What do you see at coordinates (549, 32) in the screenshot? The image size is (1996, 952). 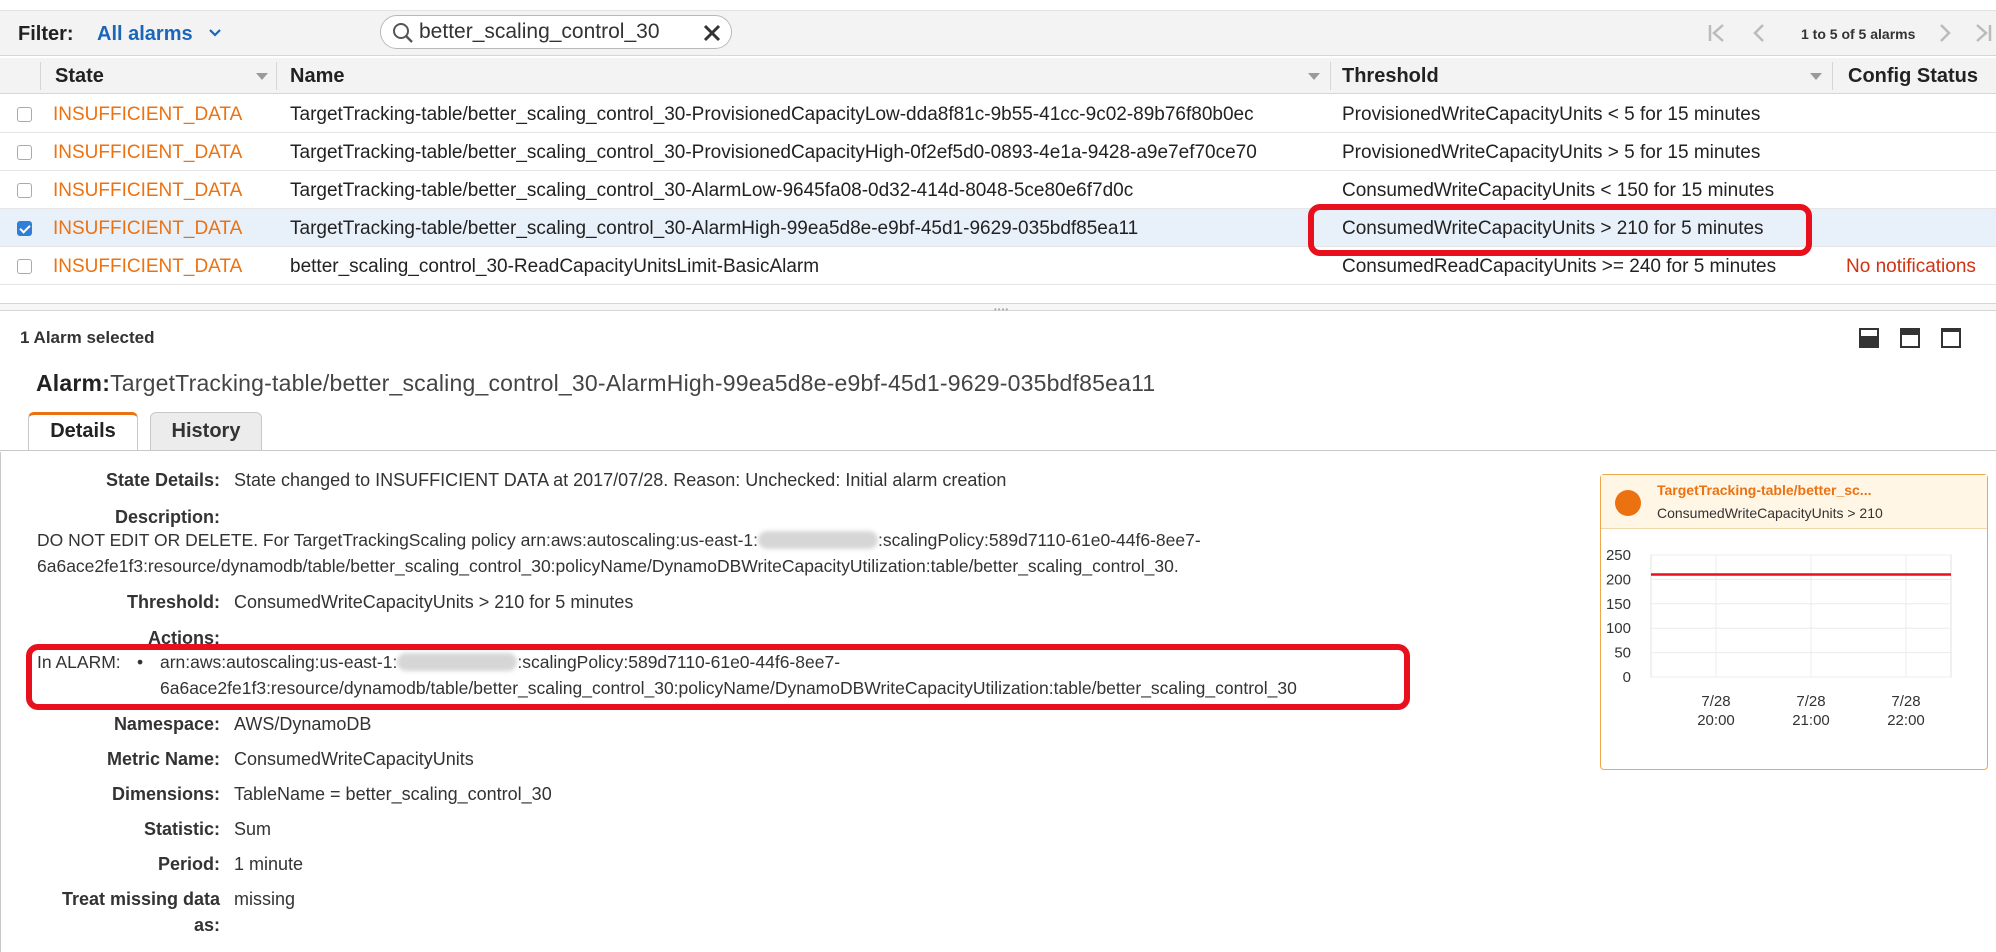 I see `search-input` at bounding box center [549, 32].